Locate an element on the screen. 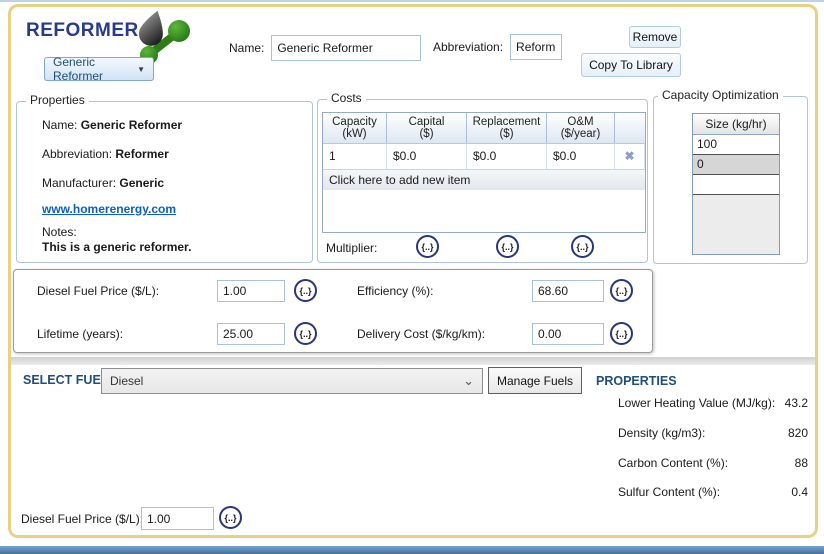 Image resolution: width=824 pixels, height=554 pixels. multiplier-label: Multiplier: is located at coordinates (352, 248).